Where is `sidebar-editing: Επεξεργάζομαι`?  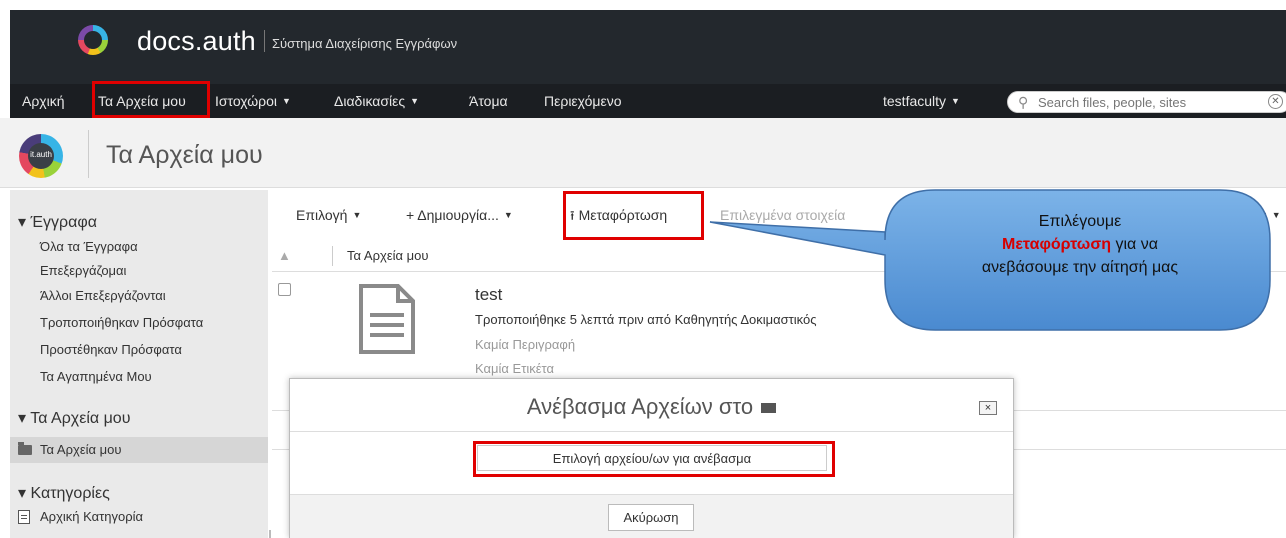
sidebar-editing: Επεξεργάζομαι is located at coordinates (83, 270).